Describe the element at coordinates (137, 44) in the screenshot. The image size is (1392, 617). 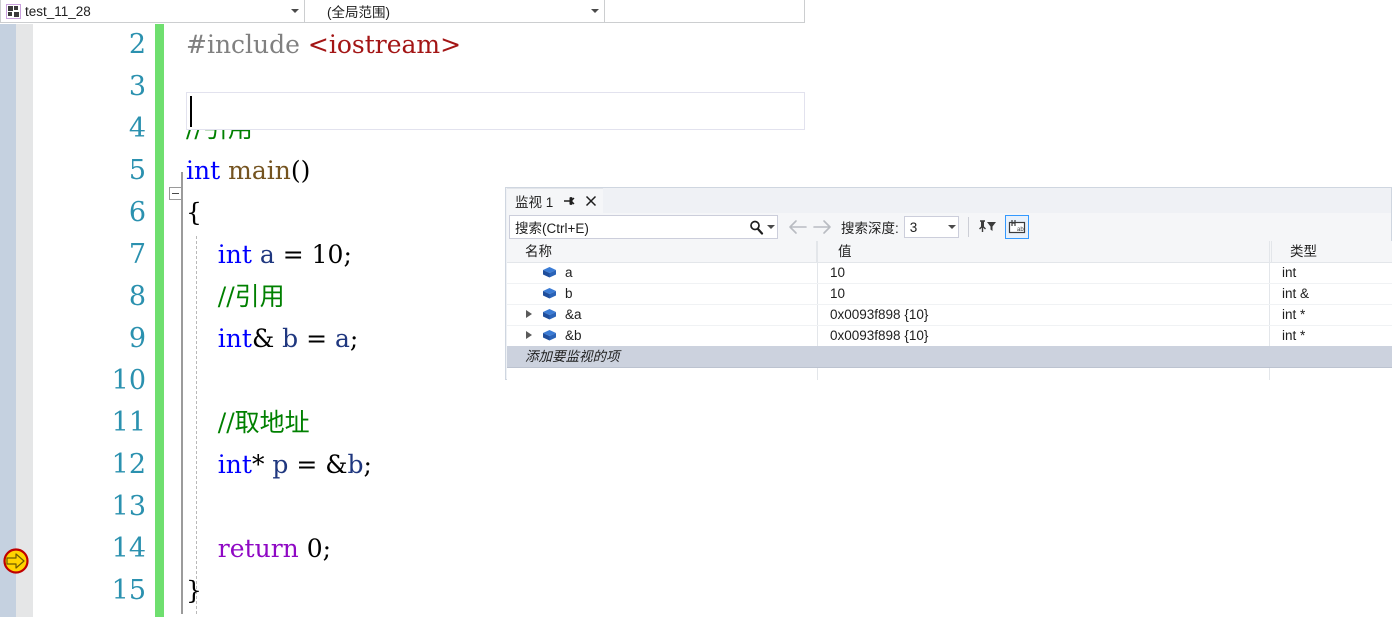
I see `line-number: 2` at that location.